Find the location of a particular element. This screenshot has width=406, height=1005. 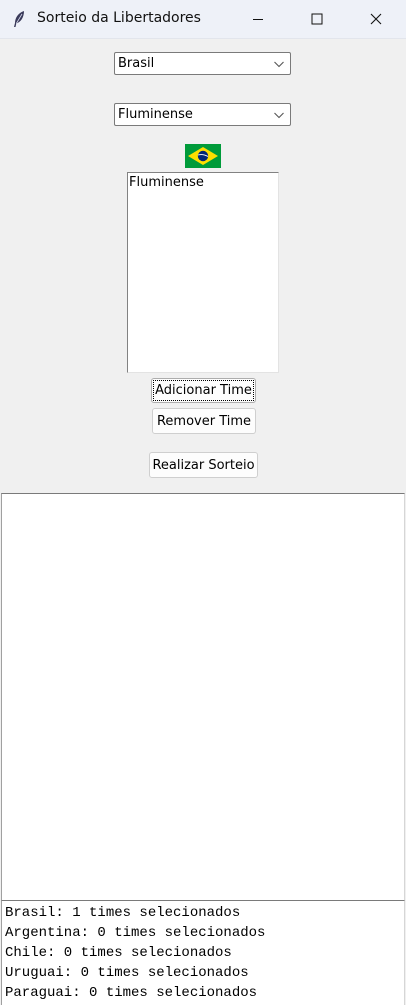

close-icon is located at coordinates (376, 19).